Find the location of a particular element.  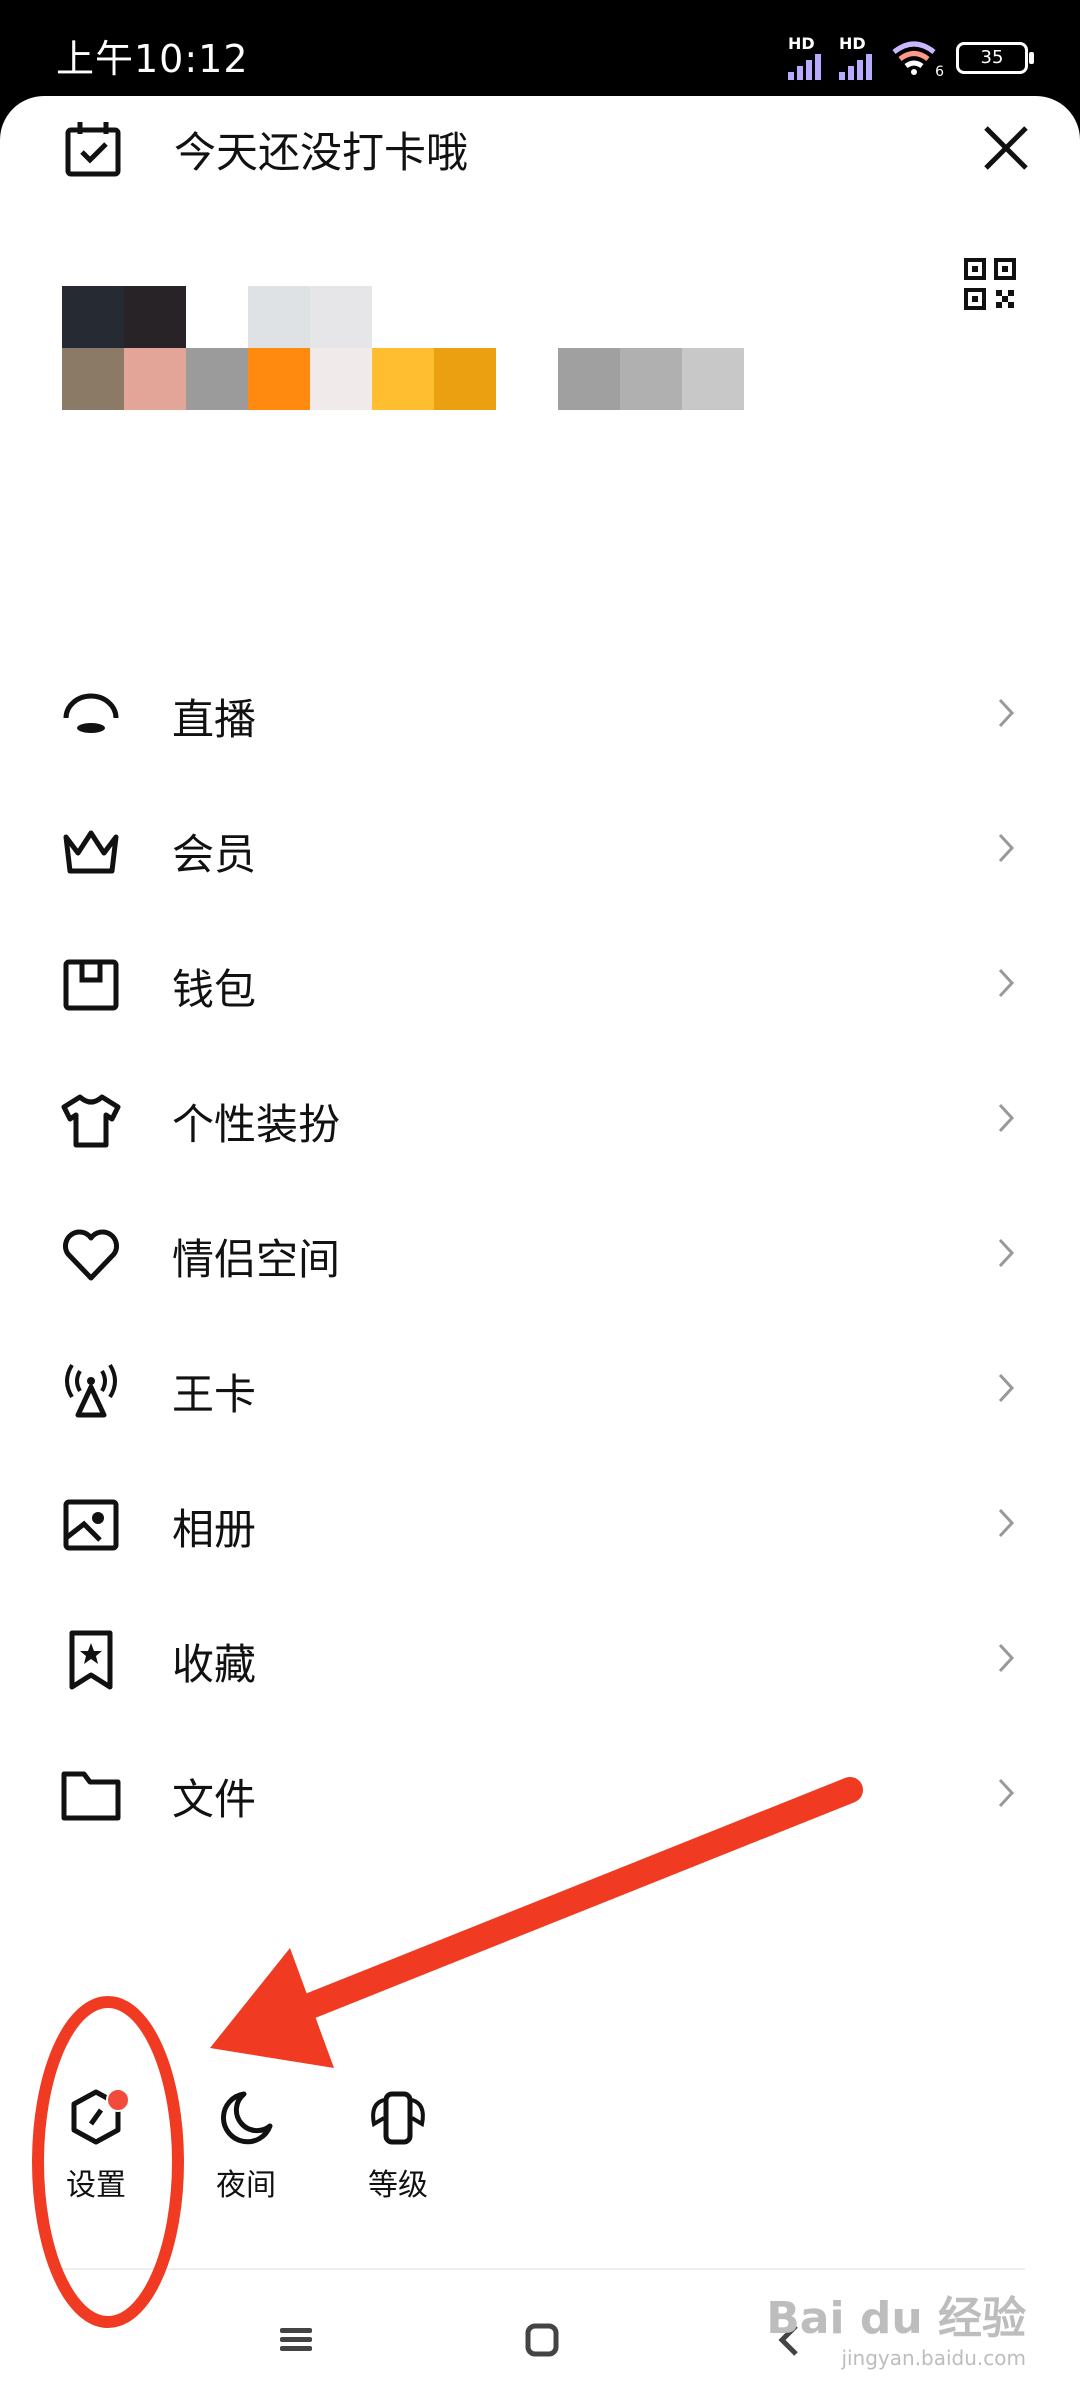

menu-label: 个性装扮 is located at coordinates (256, 1124).